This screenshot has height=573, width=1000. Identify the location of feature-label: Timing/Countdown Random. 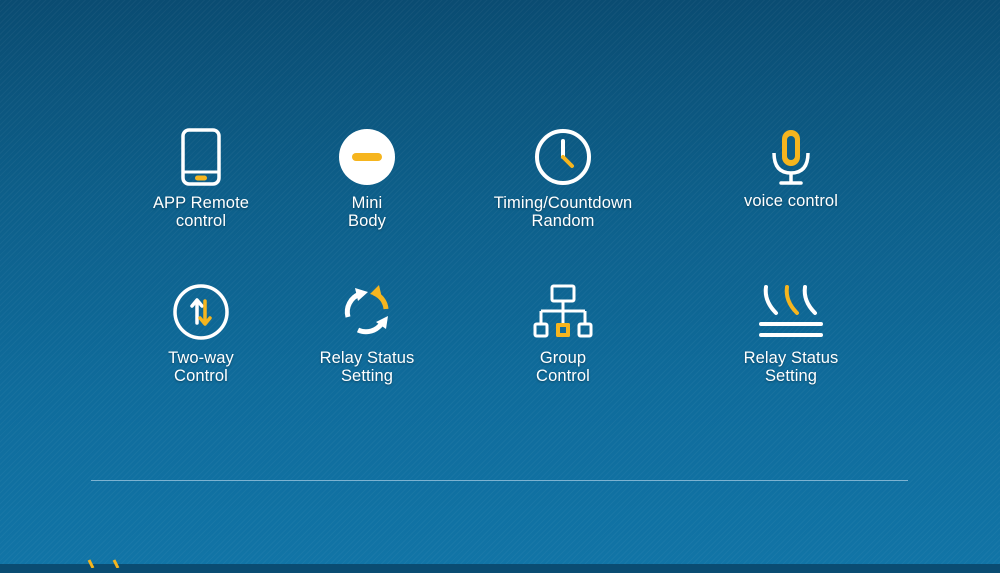
(563, 212).